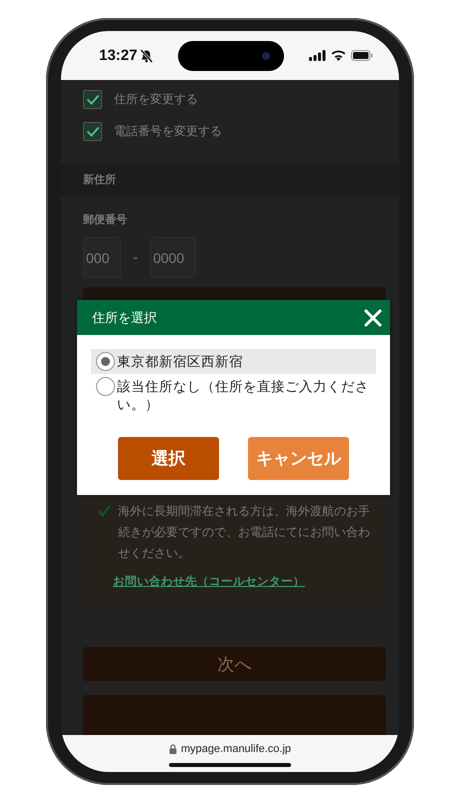 The height and width of the screenshot is (800, 460). Describe the element at coordinates (362, 55) in the screenshot. I see `battery-icon` at that location.